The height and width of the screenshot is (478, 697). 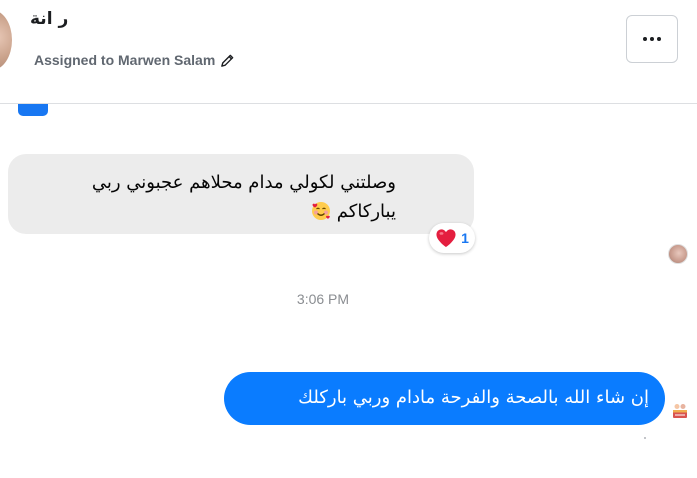 I want to click on message-reaction: 1, so click(x=452, y=238).